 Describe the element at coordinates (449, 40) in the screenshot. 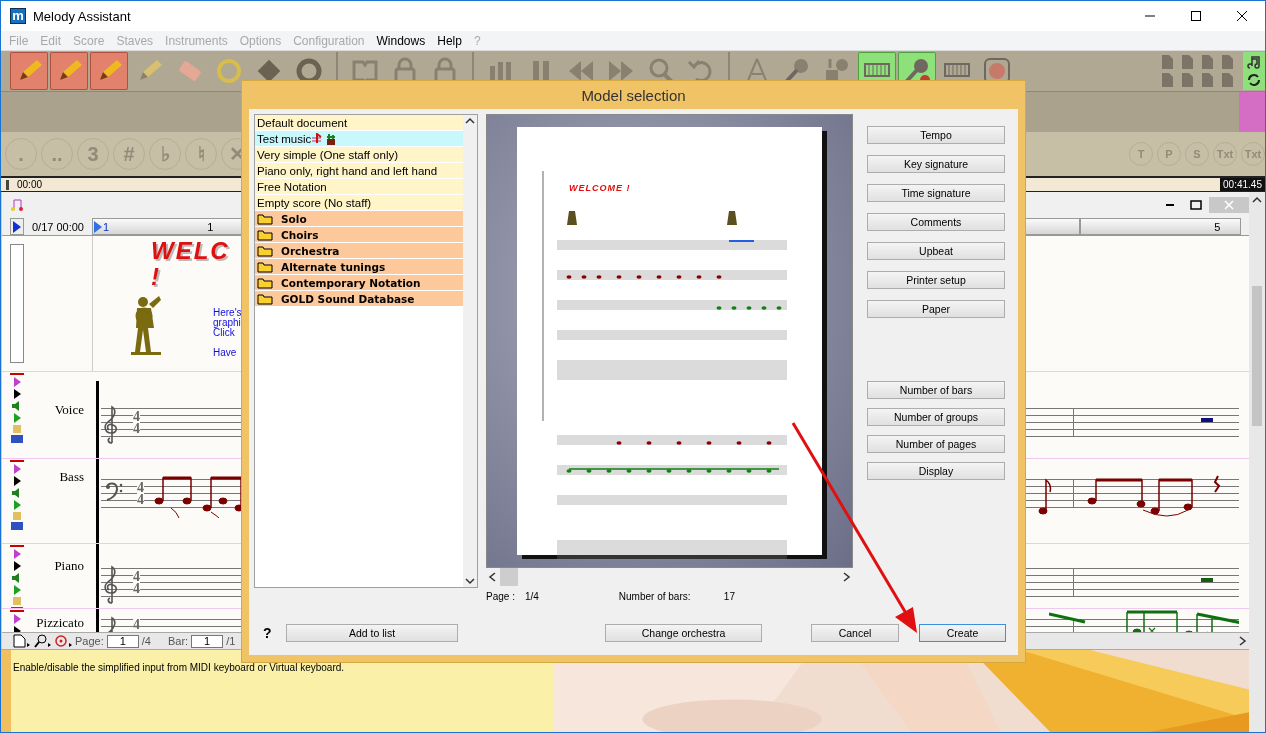

I see `menu-item: Help` at that location.